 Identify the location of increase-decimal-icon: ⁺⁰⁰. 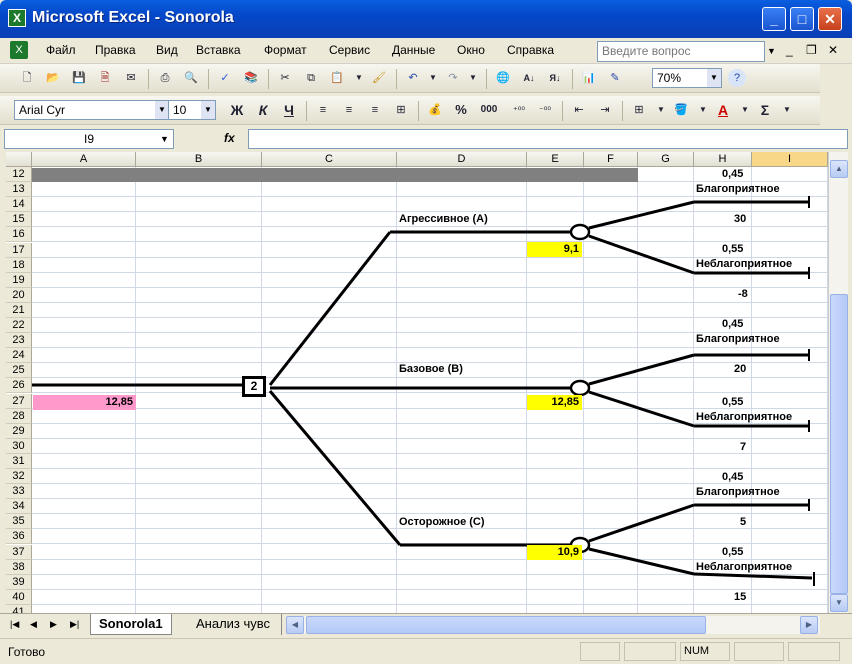
(519, 110).